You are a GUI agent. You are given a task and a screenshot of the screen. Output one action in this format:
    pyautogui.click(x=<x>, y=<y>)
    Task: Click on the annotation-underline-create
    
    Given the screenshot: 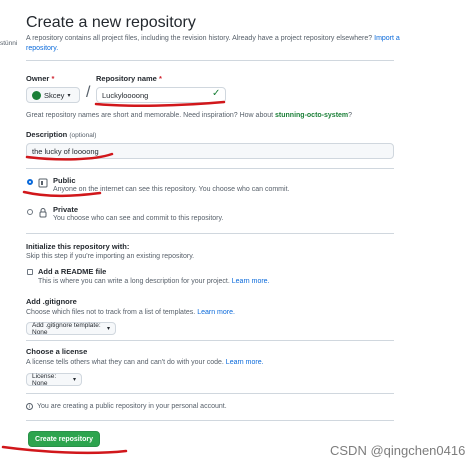 What is the action you would take?
    pyautogui.click(x=64, y=450)
    